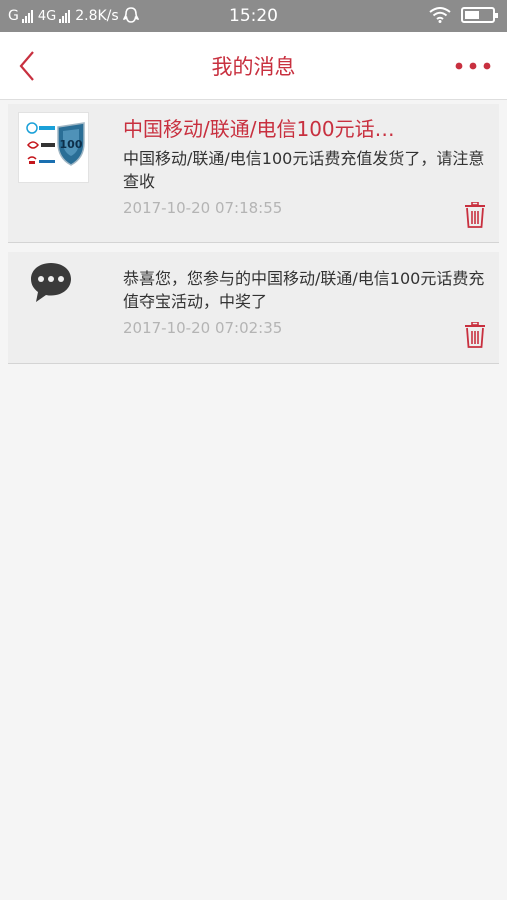 Image resolution: width=507 pixels, height=900 pixels. I want to click on chat-bubble-icon, so click(51, 282).